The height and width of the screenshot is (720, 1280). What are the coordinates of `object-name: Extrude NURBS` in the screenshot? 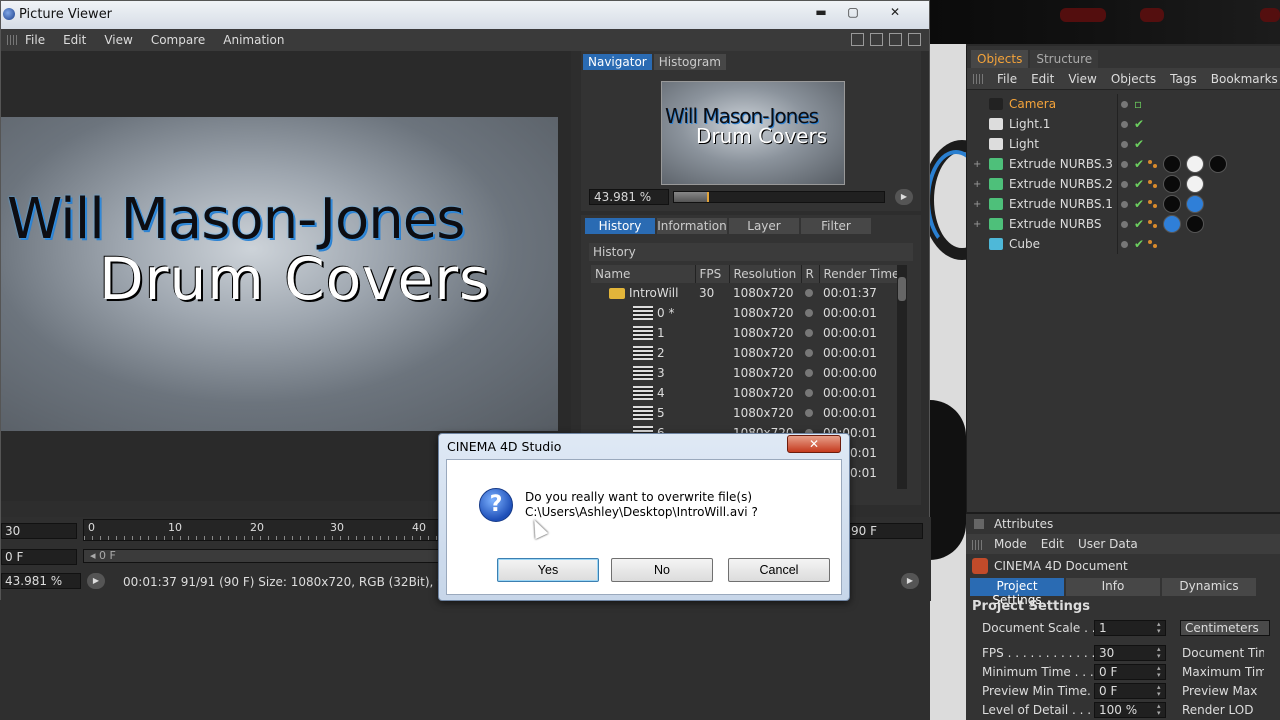 It's located at (1062, 224).